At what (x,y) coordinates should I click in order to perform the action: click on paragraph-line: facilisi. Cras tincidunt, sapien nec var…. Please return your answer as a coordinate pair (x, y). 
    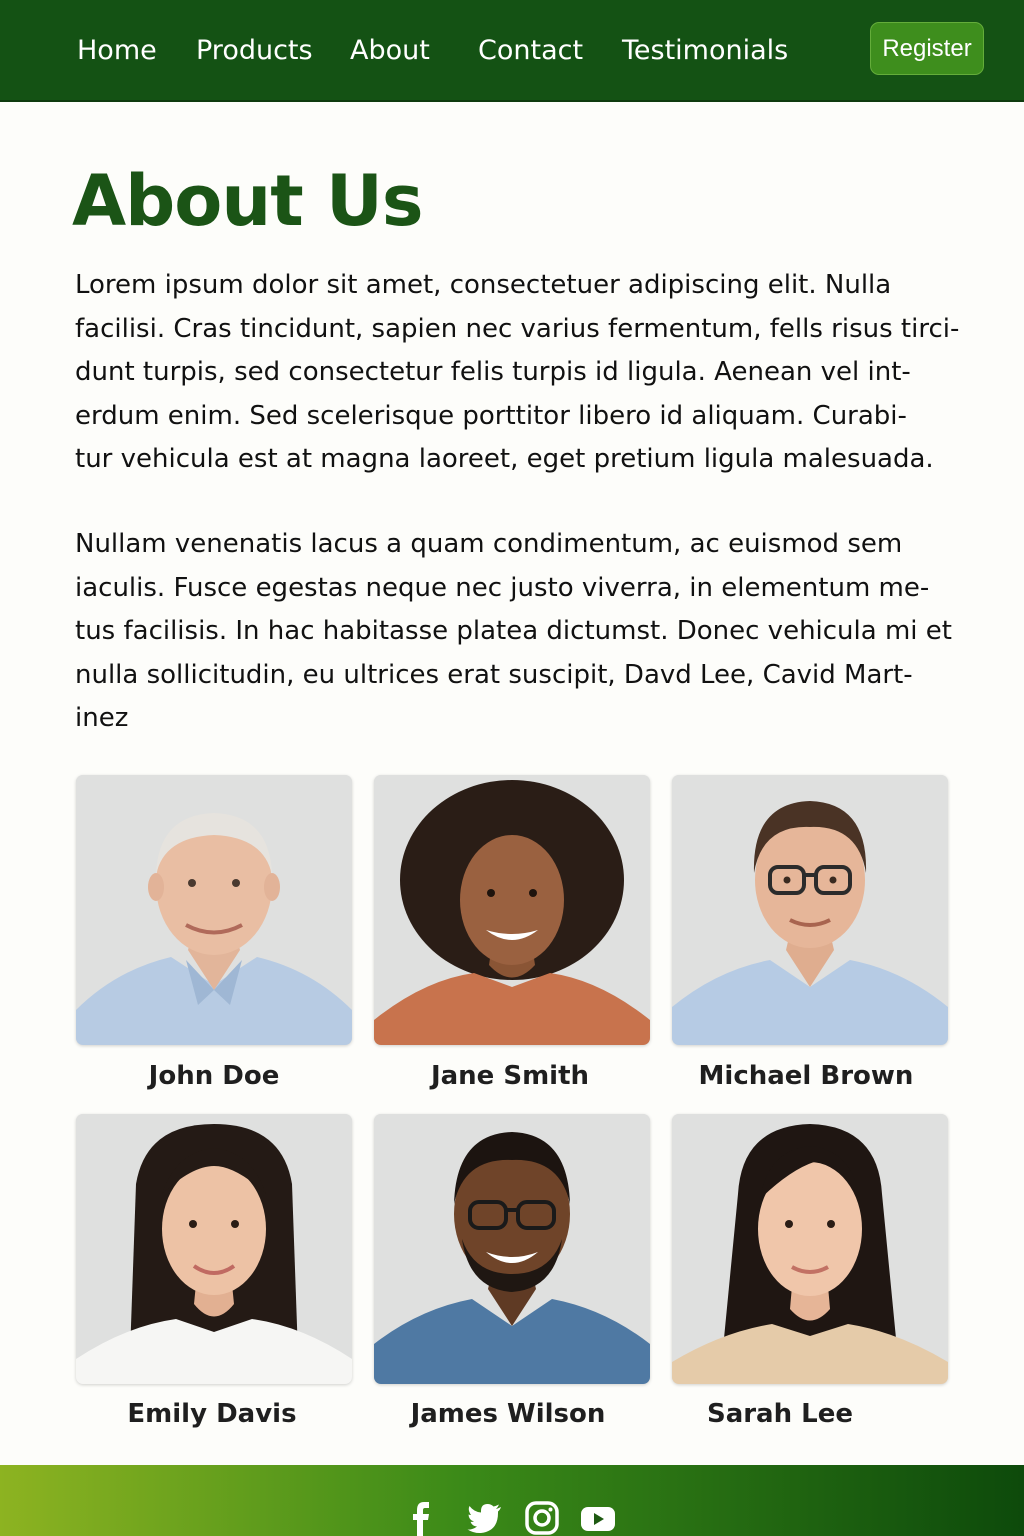
    Looking at the image, I should click on (517, 328).